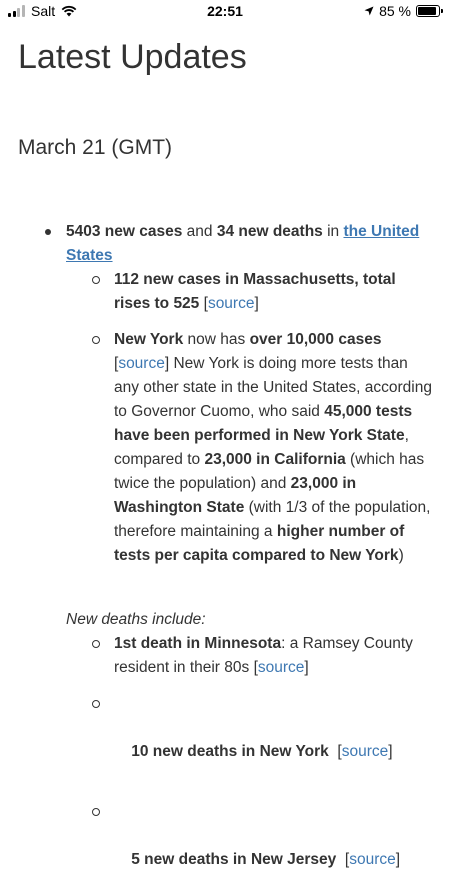 This screenshot has height=896, width=450. I want to click on battery-percent: 85 %, so click(395, 11).